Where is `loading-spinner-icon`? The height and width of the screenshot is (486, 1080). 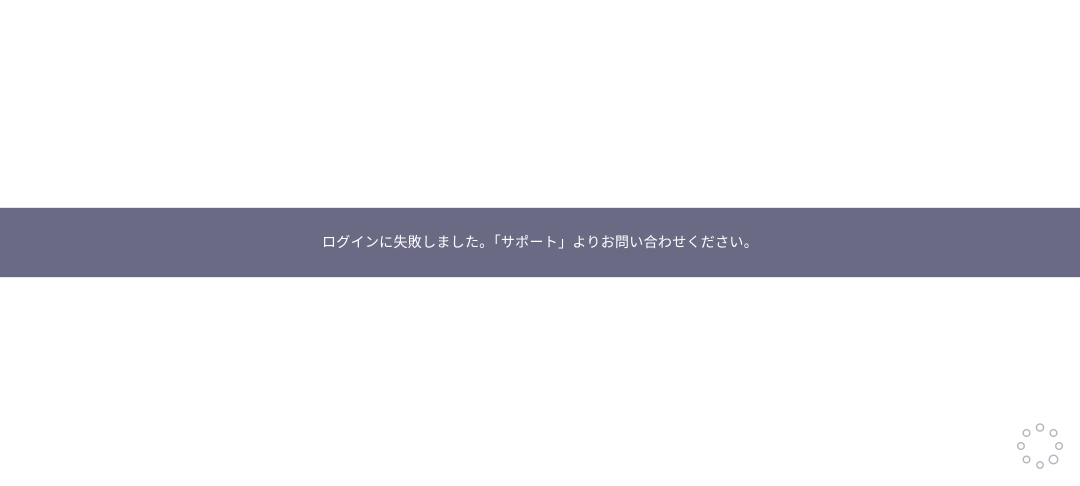
loading-spinner-icon is located at coordinates (1040, 446).